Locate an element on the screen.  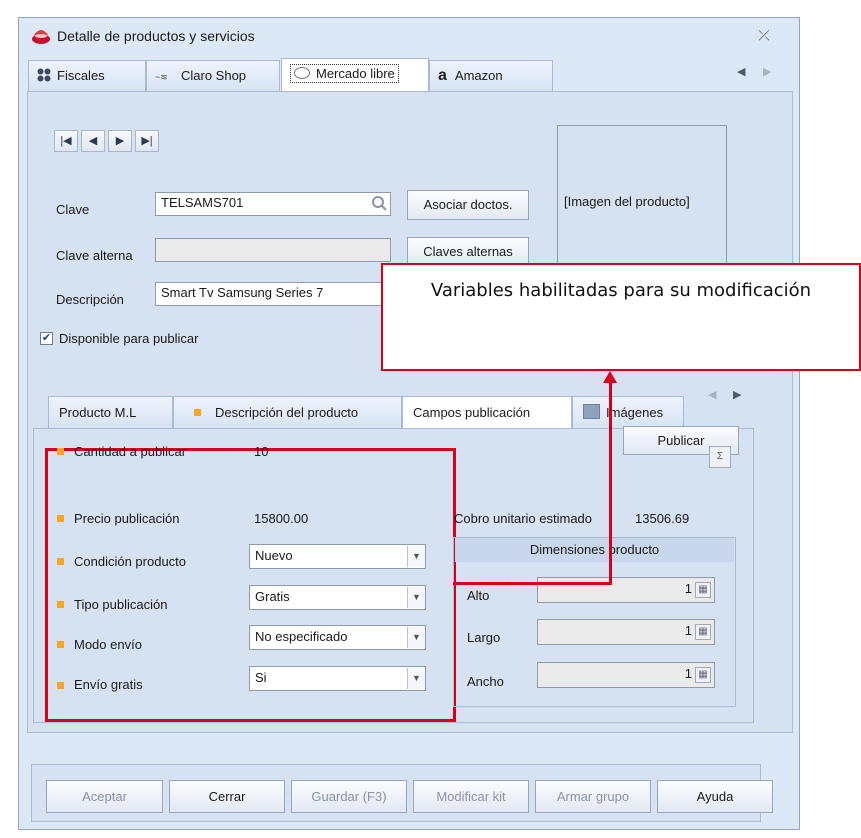
disponible-label: Disponible para publicar is located at coordinates (129, 338).